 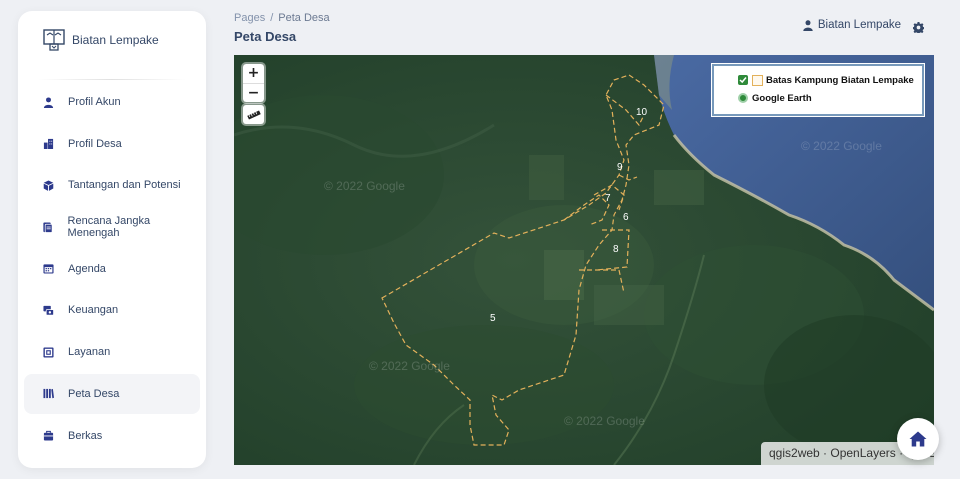 I want to click on sidebar-item-label: Tantangan dan Potensi, so click(x=124, y=185).